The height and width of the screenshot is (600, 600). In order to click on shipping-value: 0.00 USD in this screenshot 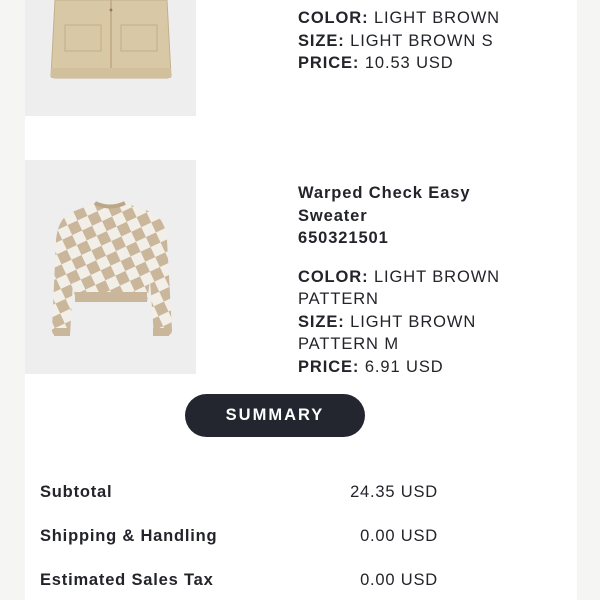, I will do `click(399, 536)`.